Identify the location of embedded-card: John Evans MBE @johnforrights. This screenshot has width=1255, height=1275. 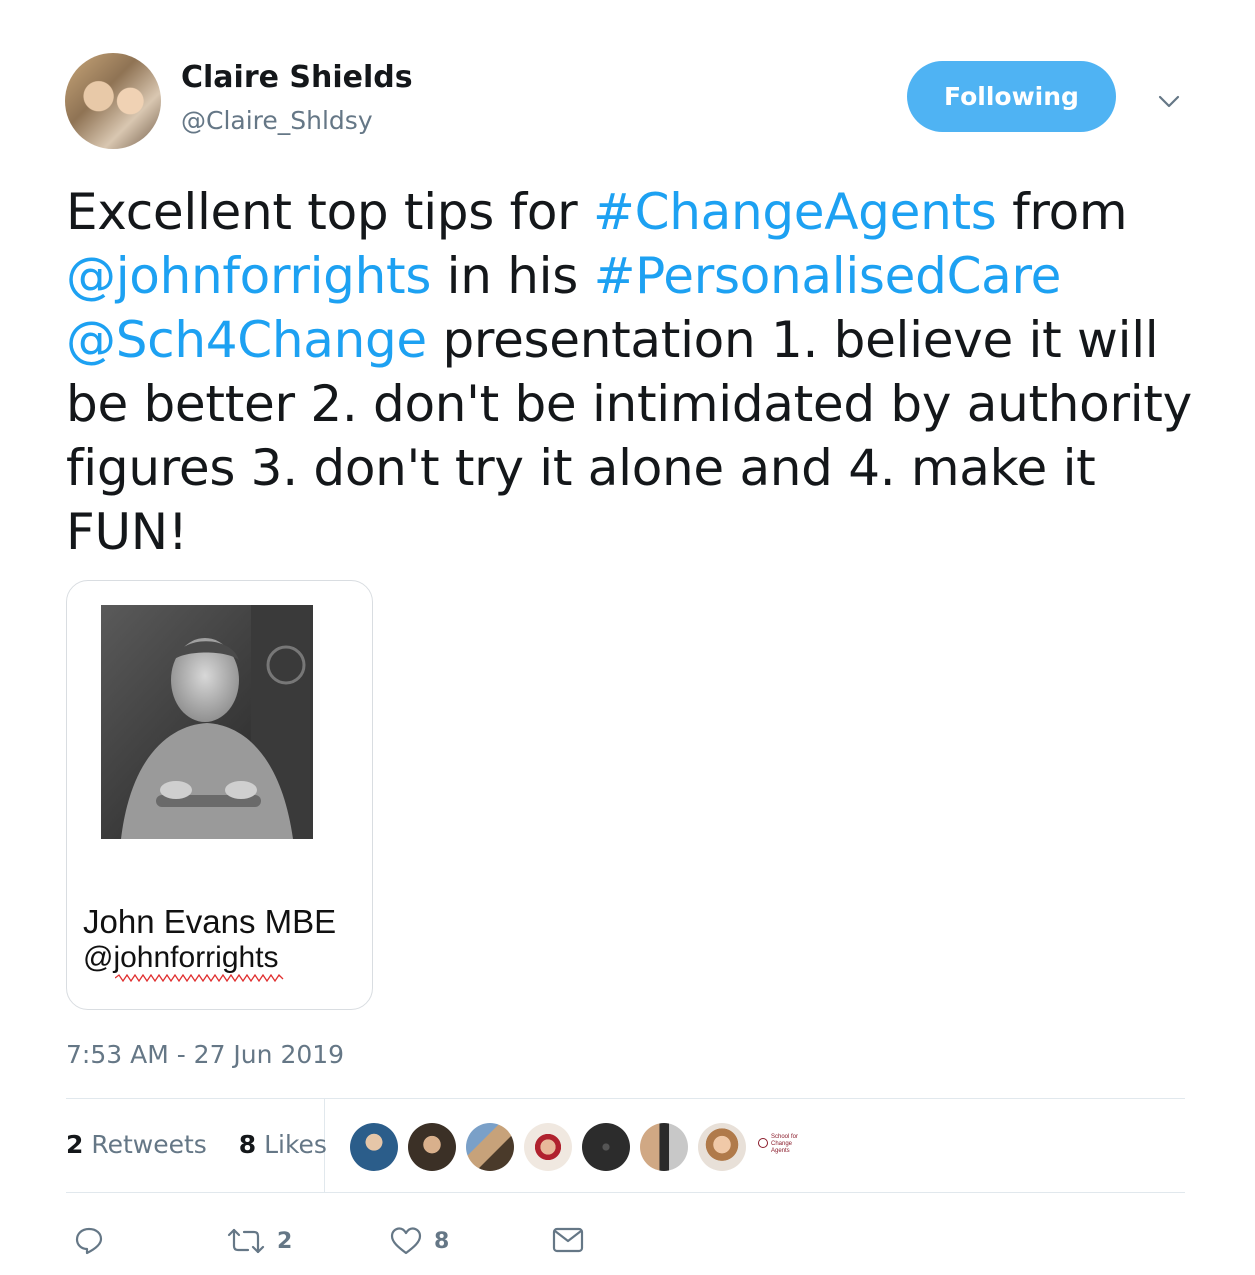
(219, 795).